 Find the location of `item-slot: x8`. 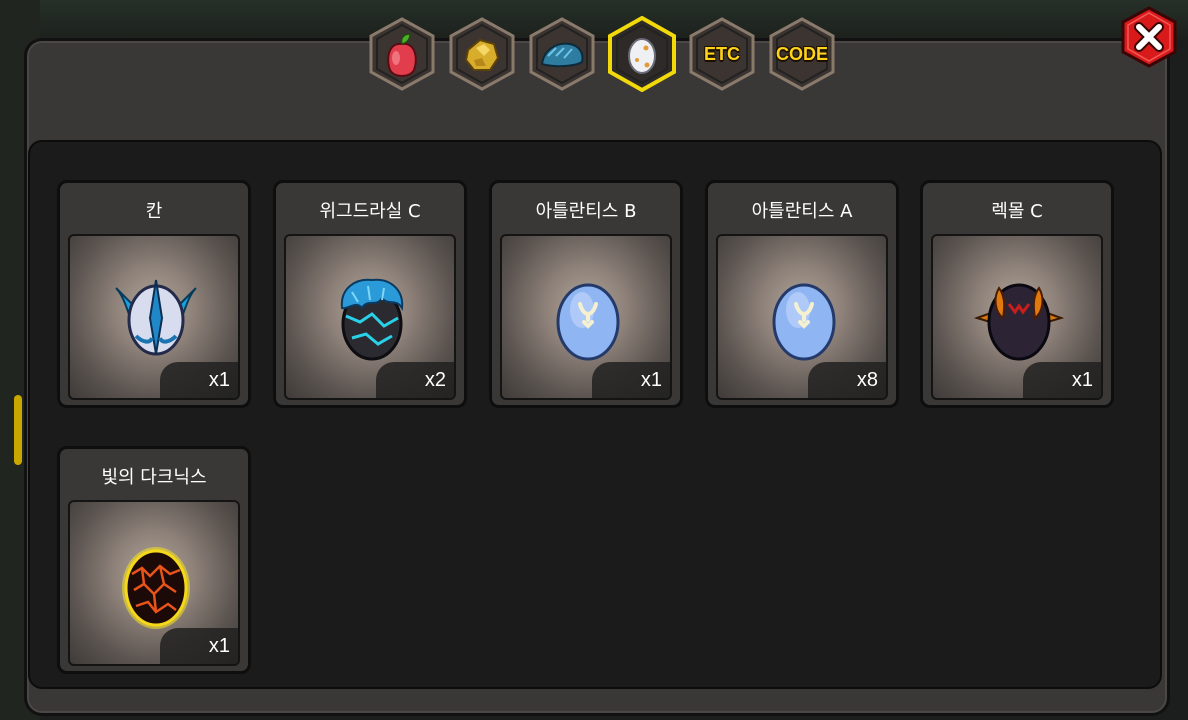

item-slot: x8 is located at coordinates (802, 317).